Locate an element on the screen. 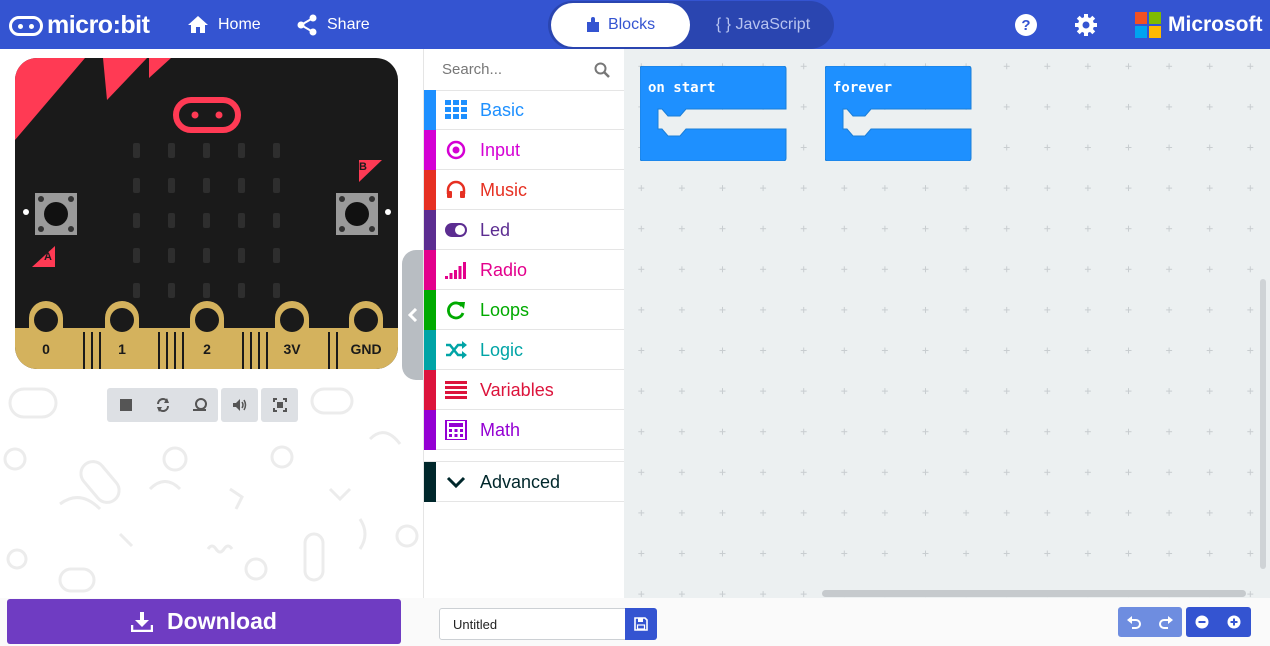 The height and width of the screenshot is (646, 1270). tab-javascript: { } JavaScript is located at coordinates (763, 25).